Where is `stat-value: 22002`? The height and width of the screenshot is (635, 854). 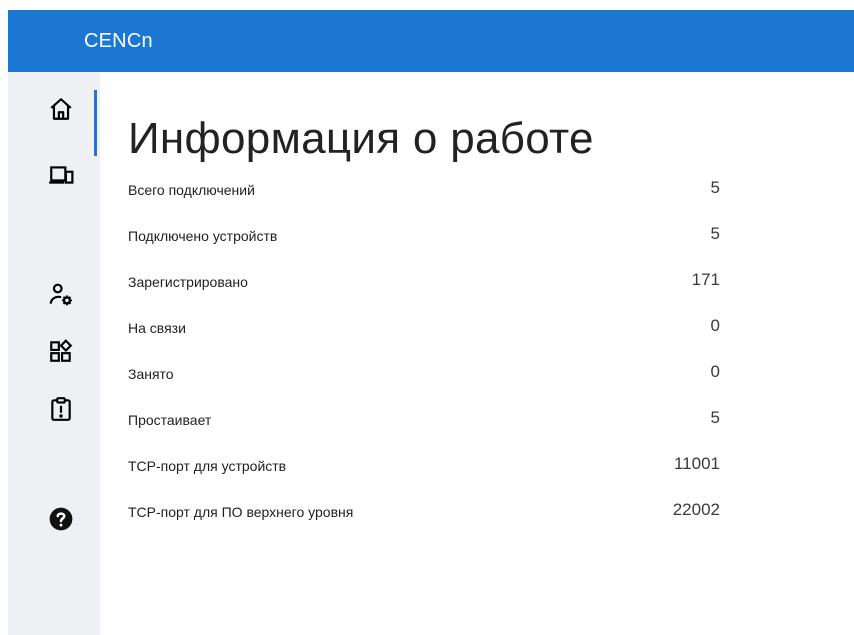
stat-value: 22002 is located at coordinates (696, 509).